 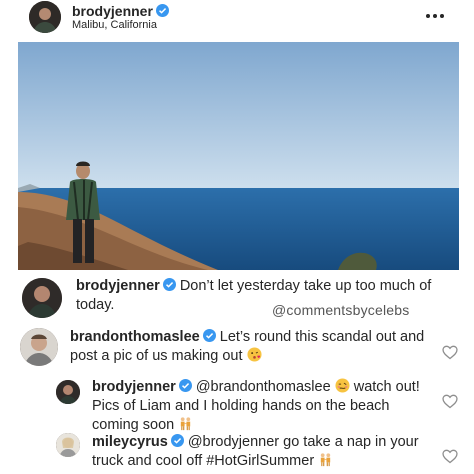 I want to click on mention-link: @brandonthomaslee, so click(x=263, y=387).